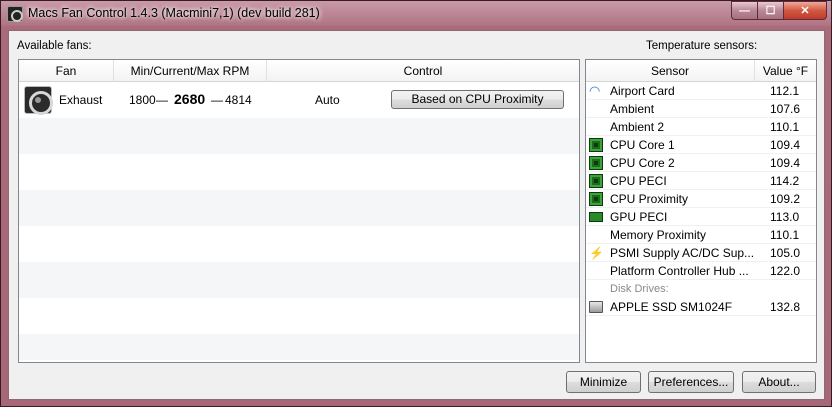 This screenshot has height=407, width=832. I want to click on fans-col-control: Control, so click(423, 71).